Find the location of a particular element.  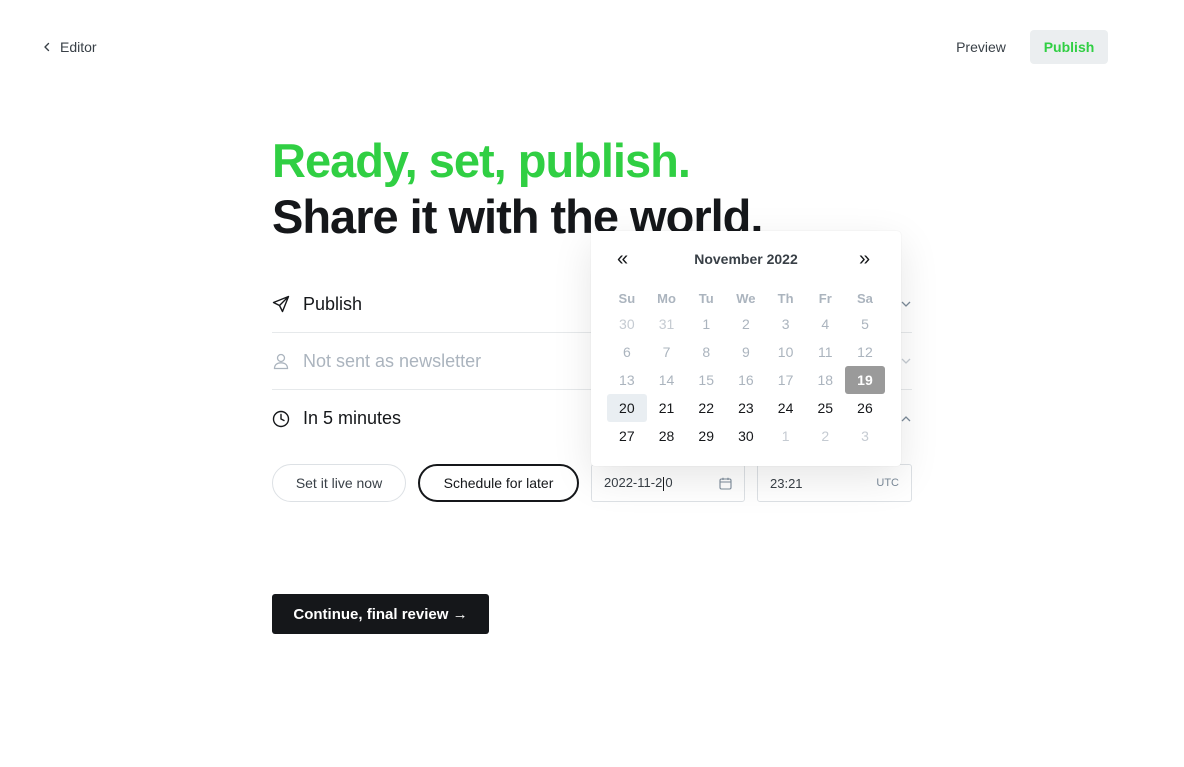

date-value: 2022-11-2 0 is located at coordinates (638, 483).